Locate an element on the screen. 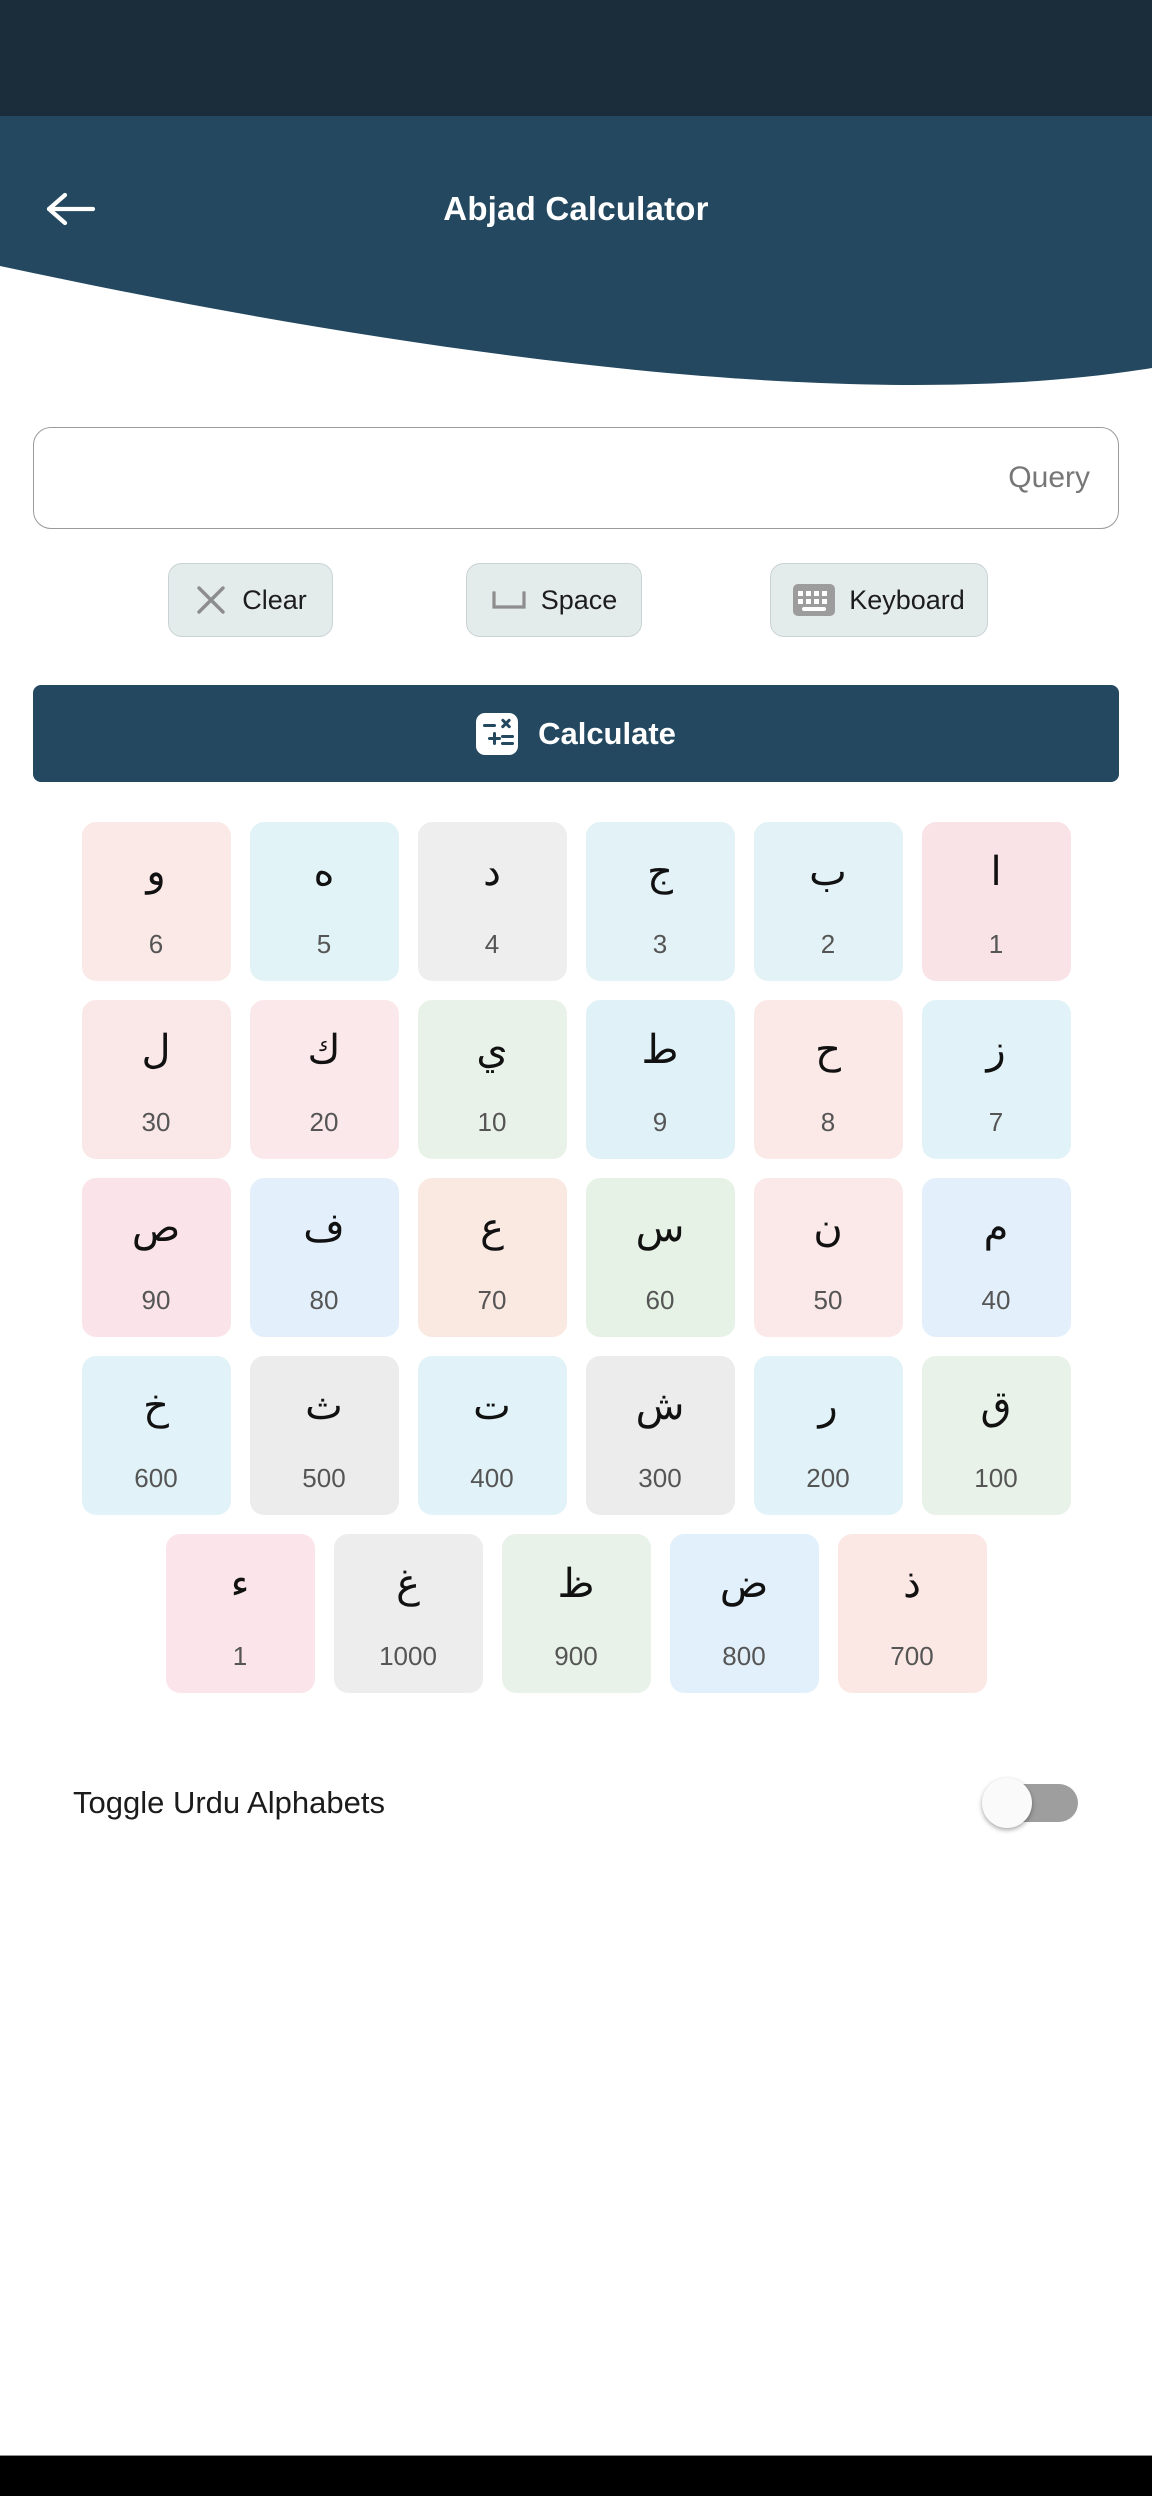 The width and height of the screenshot is (1152, 2496). letter-value: 8 is located at coordinates (828, 1122).